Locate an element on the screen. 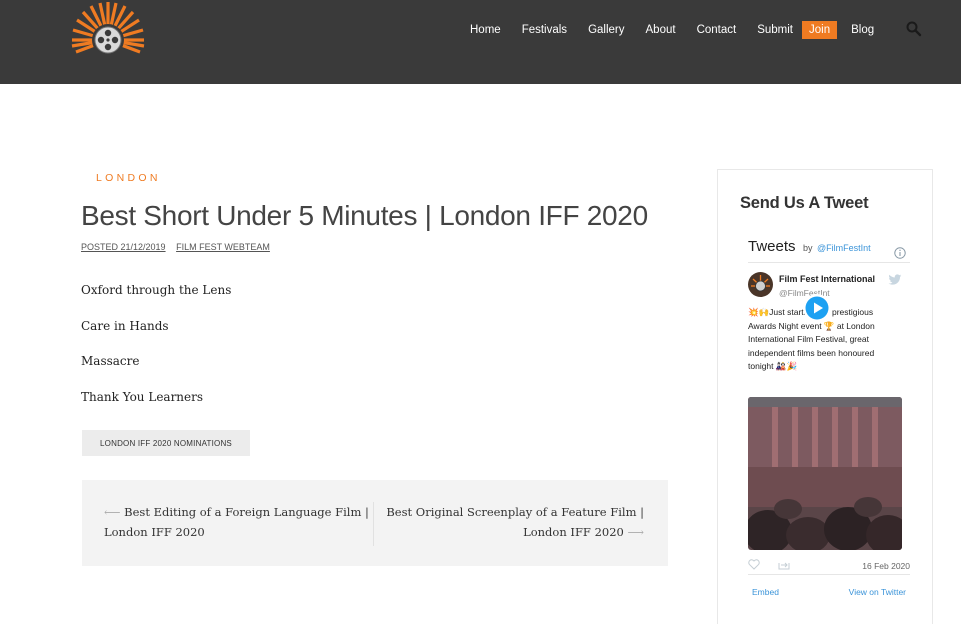 Image resolution: width=961 pixels, height=624 pixels. nav-blog: Blog is located at coordinates (862, 30).